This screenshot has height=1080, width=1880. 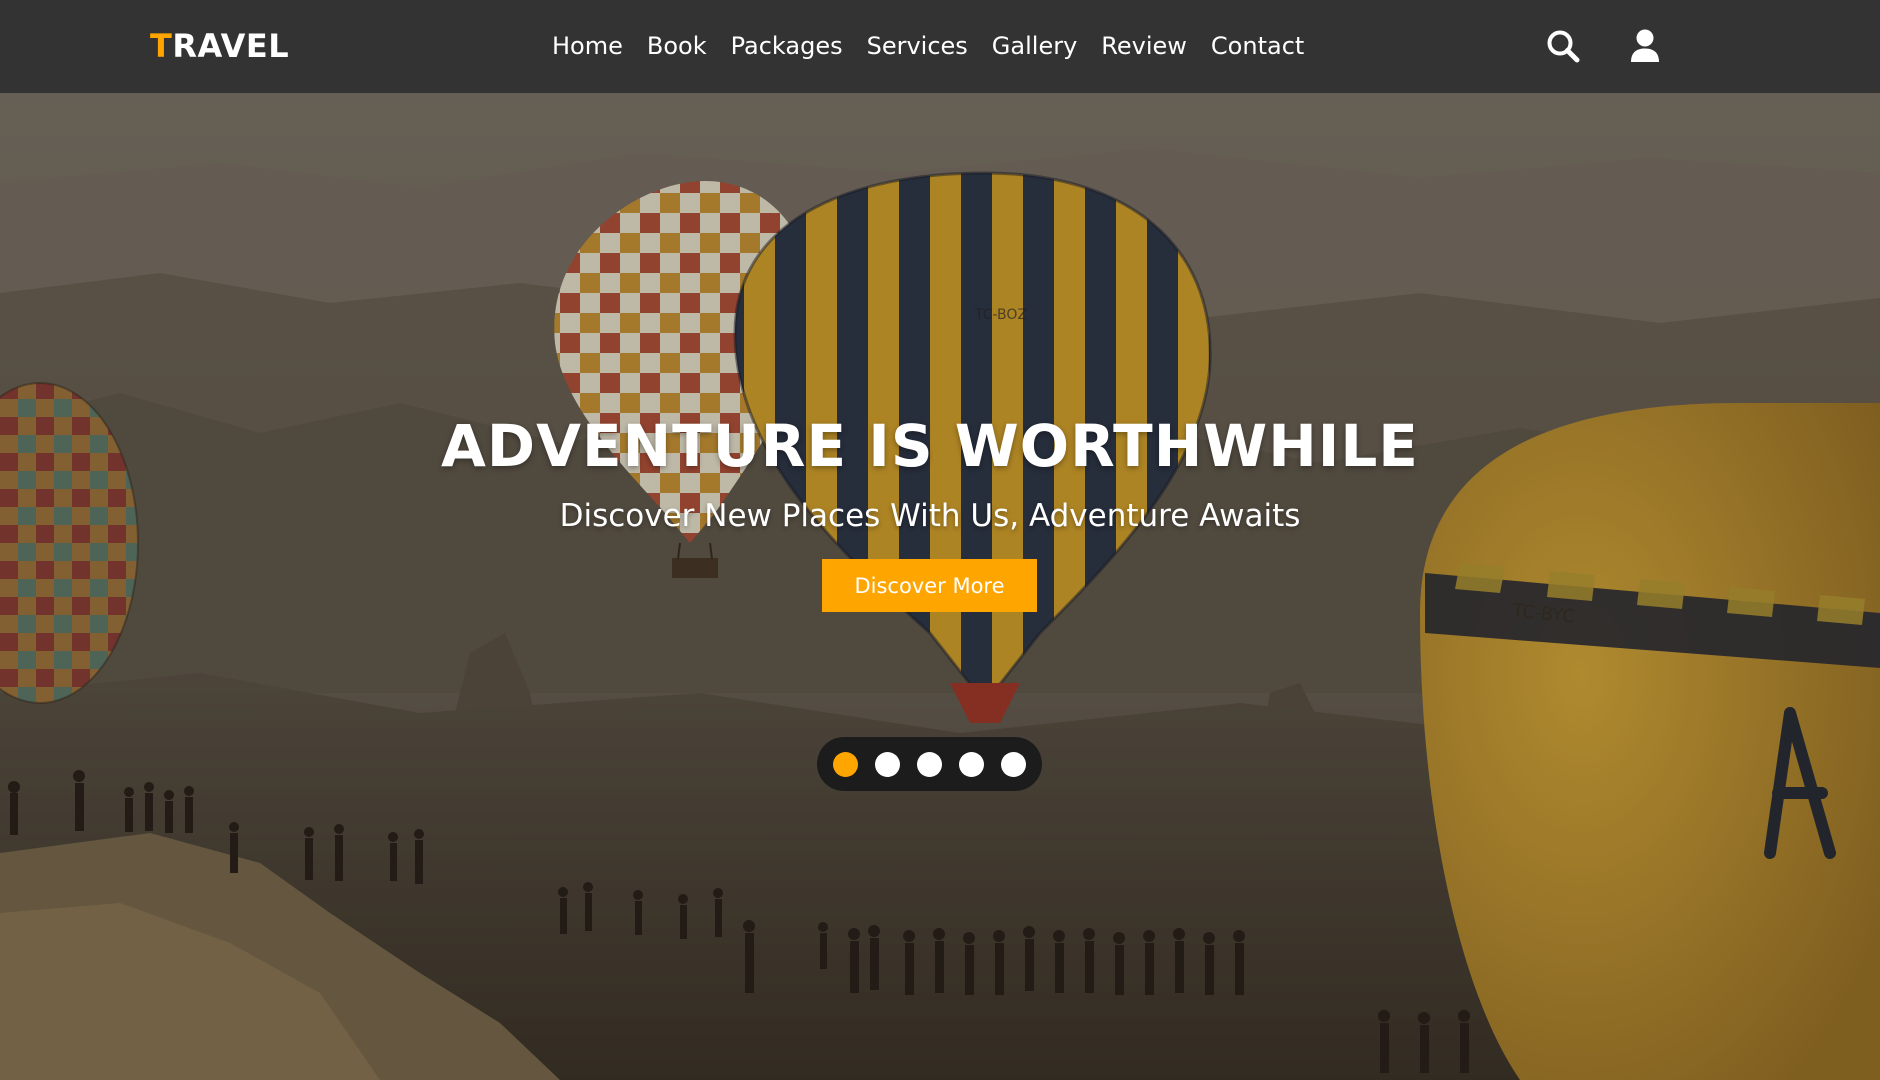 I want to click on nav-link-packages: Packages, so click(x=787, y=46).